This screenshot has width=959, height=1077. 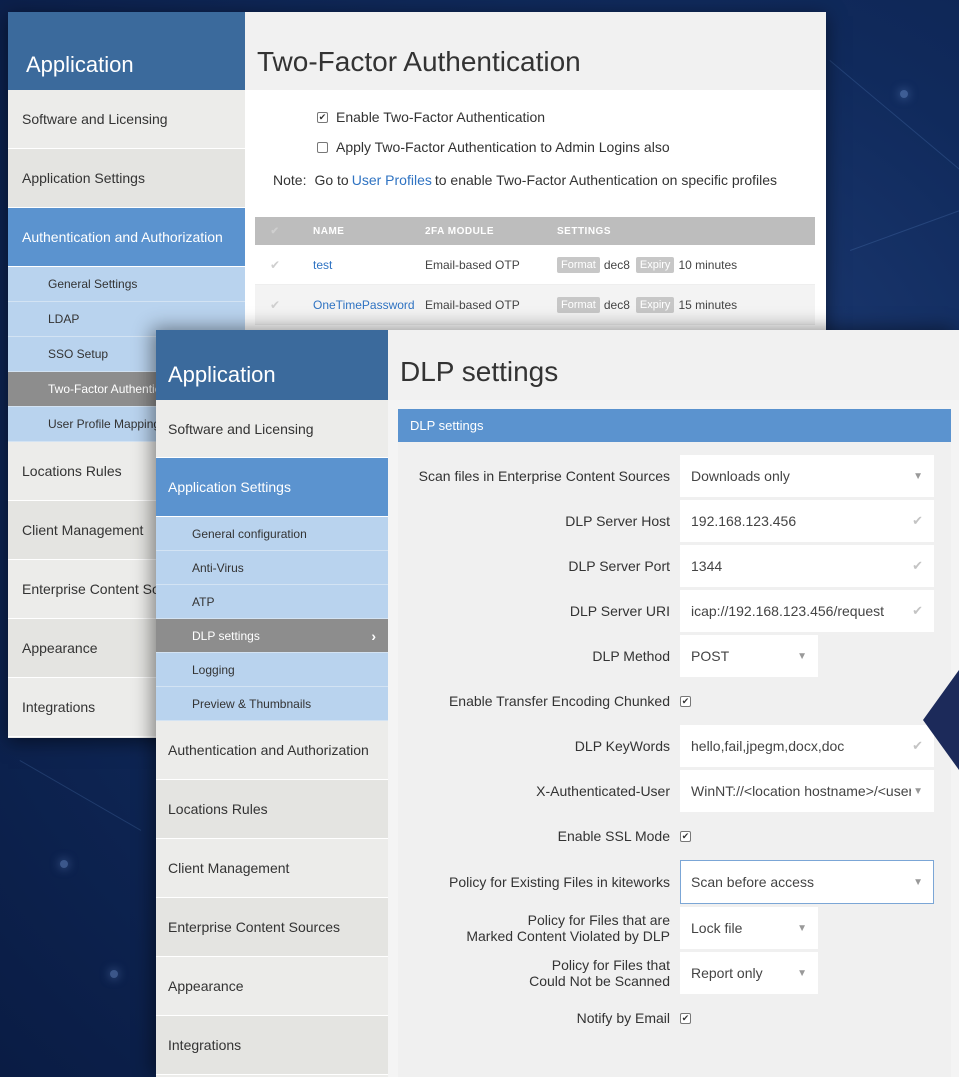 What do you see at coordinates (708, 304) in the screenshot?
I see `expiry-value: 15 minutes` at bounding box center [708, 304].